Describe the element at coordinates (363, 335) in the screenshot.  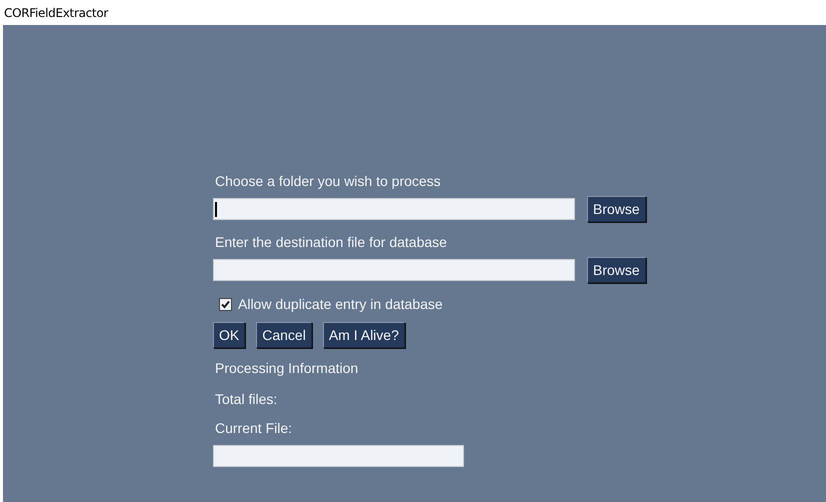
I see `action-button: Am I Alive?` at that location.